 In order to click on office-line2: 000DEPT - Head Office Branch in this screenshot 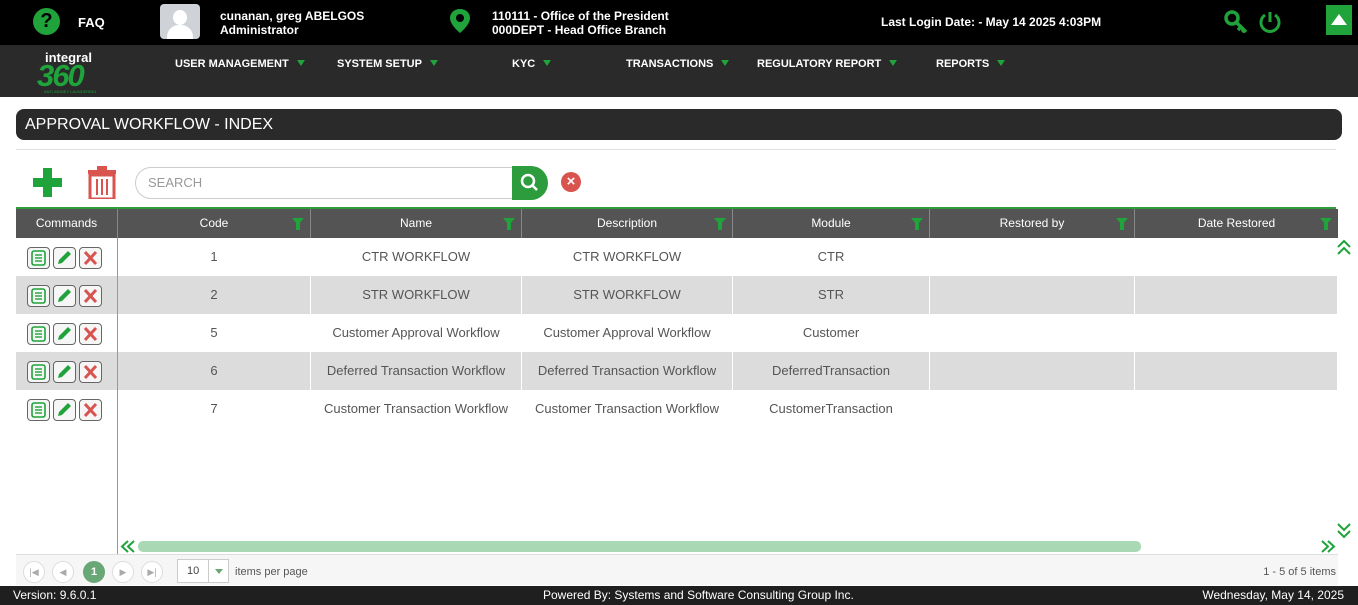, I will do `click(579, 30)`.